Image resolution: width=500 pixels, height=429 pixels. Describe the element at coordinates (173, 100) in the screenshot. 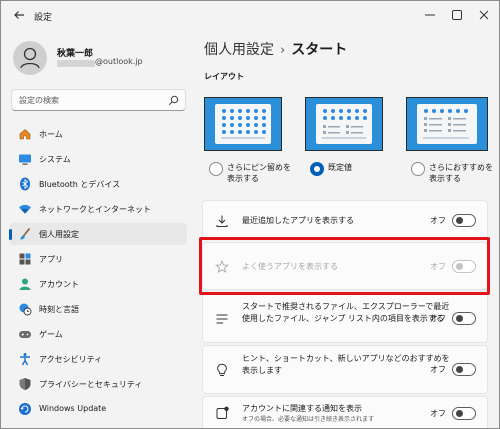

I see `search-icon` at that location.